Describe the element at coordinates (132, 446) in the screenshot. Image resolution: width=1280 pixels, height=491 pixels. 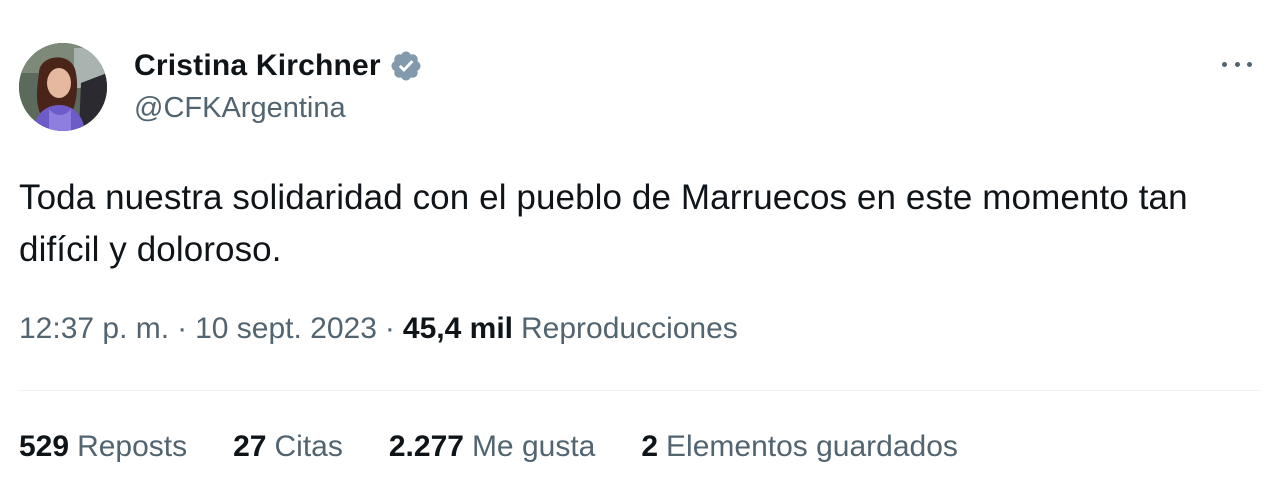
I see `reposts-label: Reposts` at that location.